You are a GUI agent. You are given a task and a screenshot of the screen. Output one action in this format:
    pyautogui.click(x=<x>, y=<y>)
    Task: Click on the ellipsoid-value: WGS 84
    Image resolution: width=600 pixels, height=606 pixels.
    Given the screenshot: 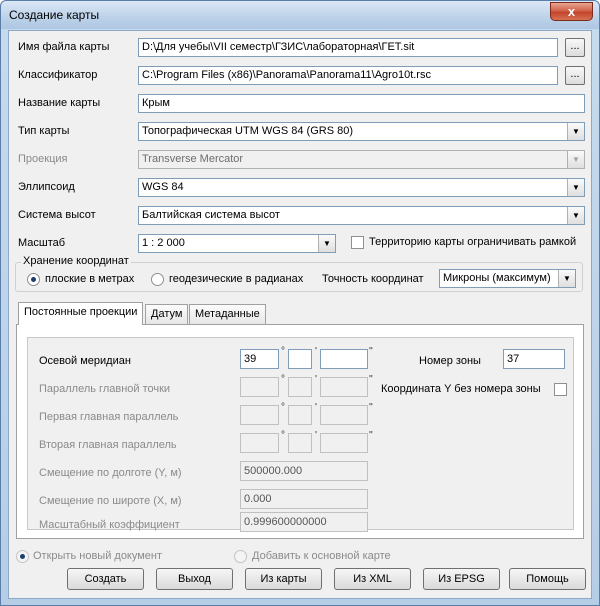 What is the action you would take?
    pyautogui.click(x=163, y=187)
    